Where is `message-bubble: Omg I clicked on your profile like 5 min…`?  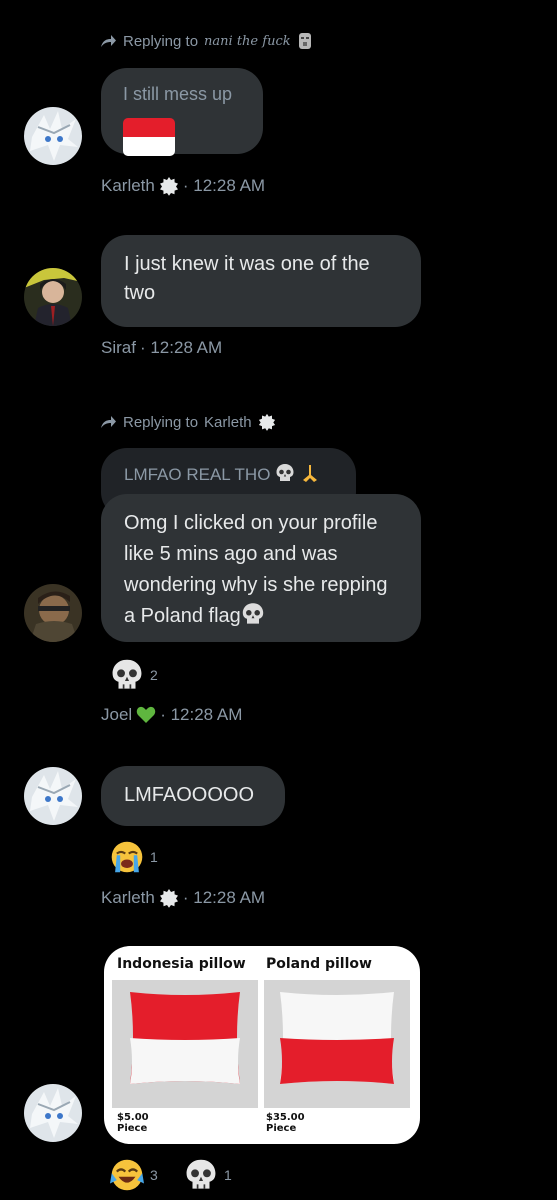 message-bubble: Omg I clicked on your profile like 5 min… is located at coordinates (261, 568).